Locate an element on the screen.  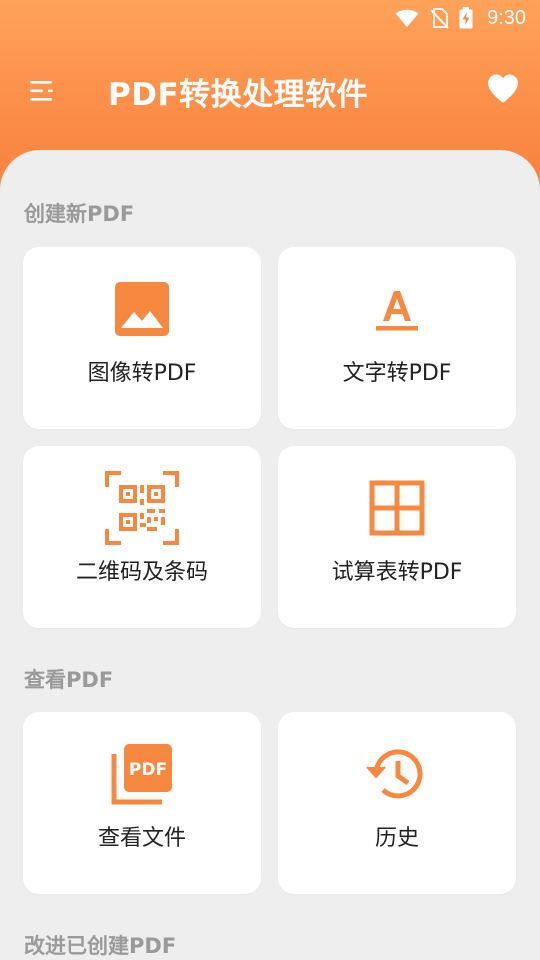
menu-icon is located at coordinates (41, 91).